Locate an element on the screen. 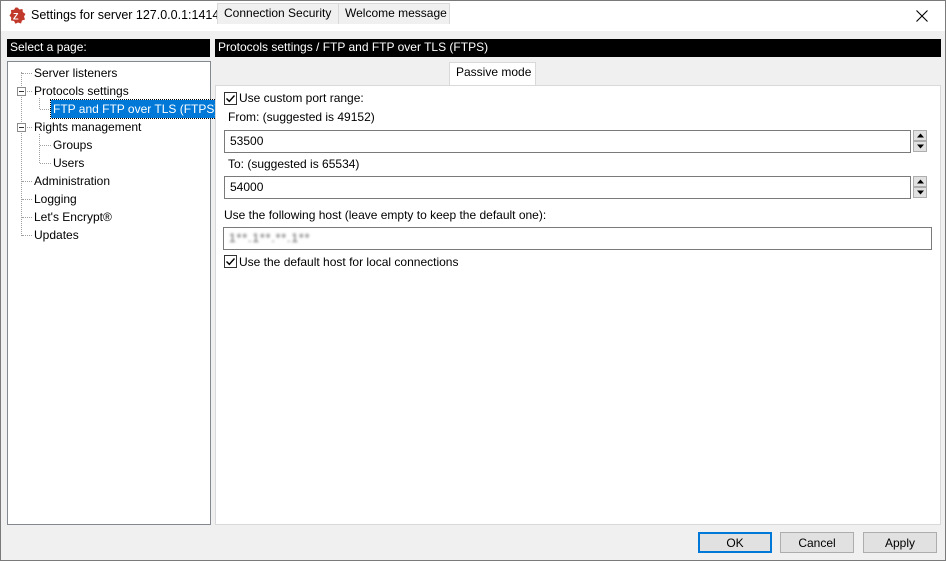  host-value: 1**.1**.**.1** is located at coordinates (270, 238).